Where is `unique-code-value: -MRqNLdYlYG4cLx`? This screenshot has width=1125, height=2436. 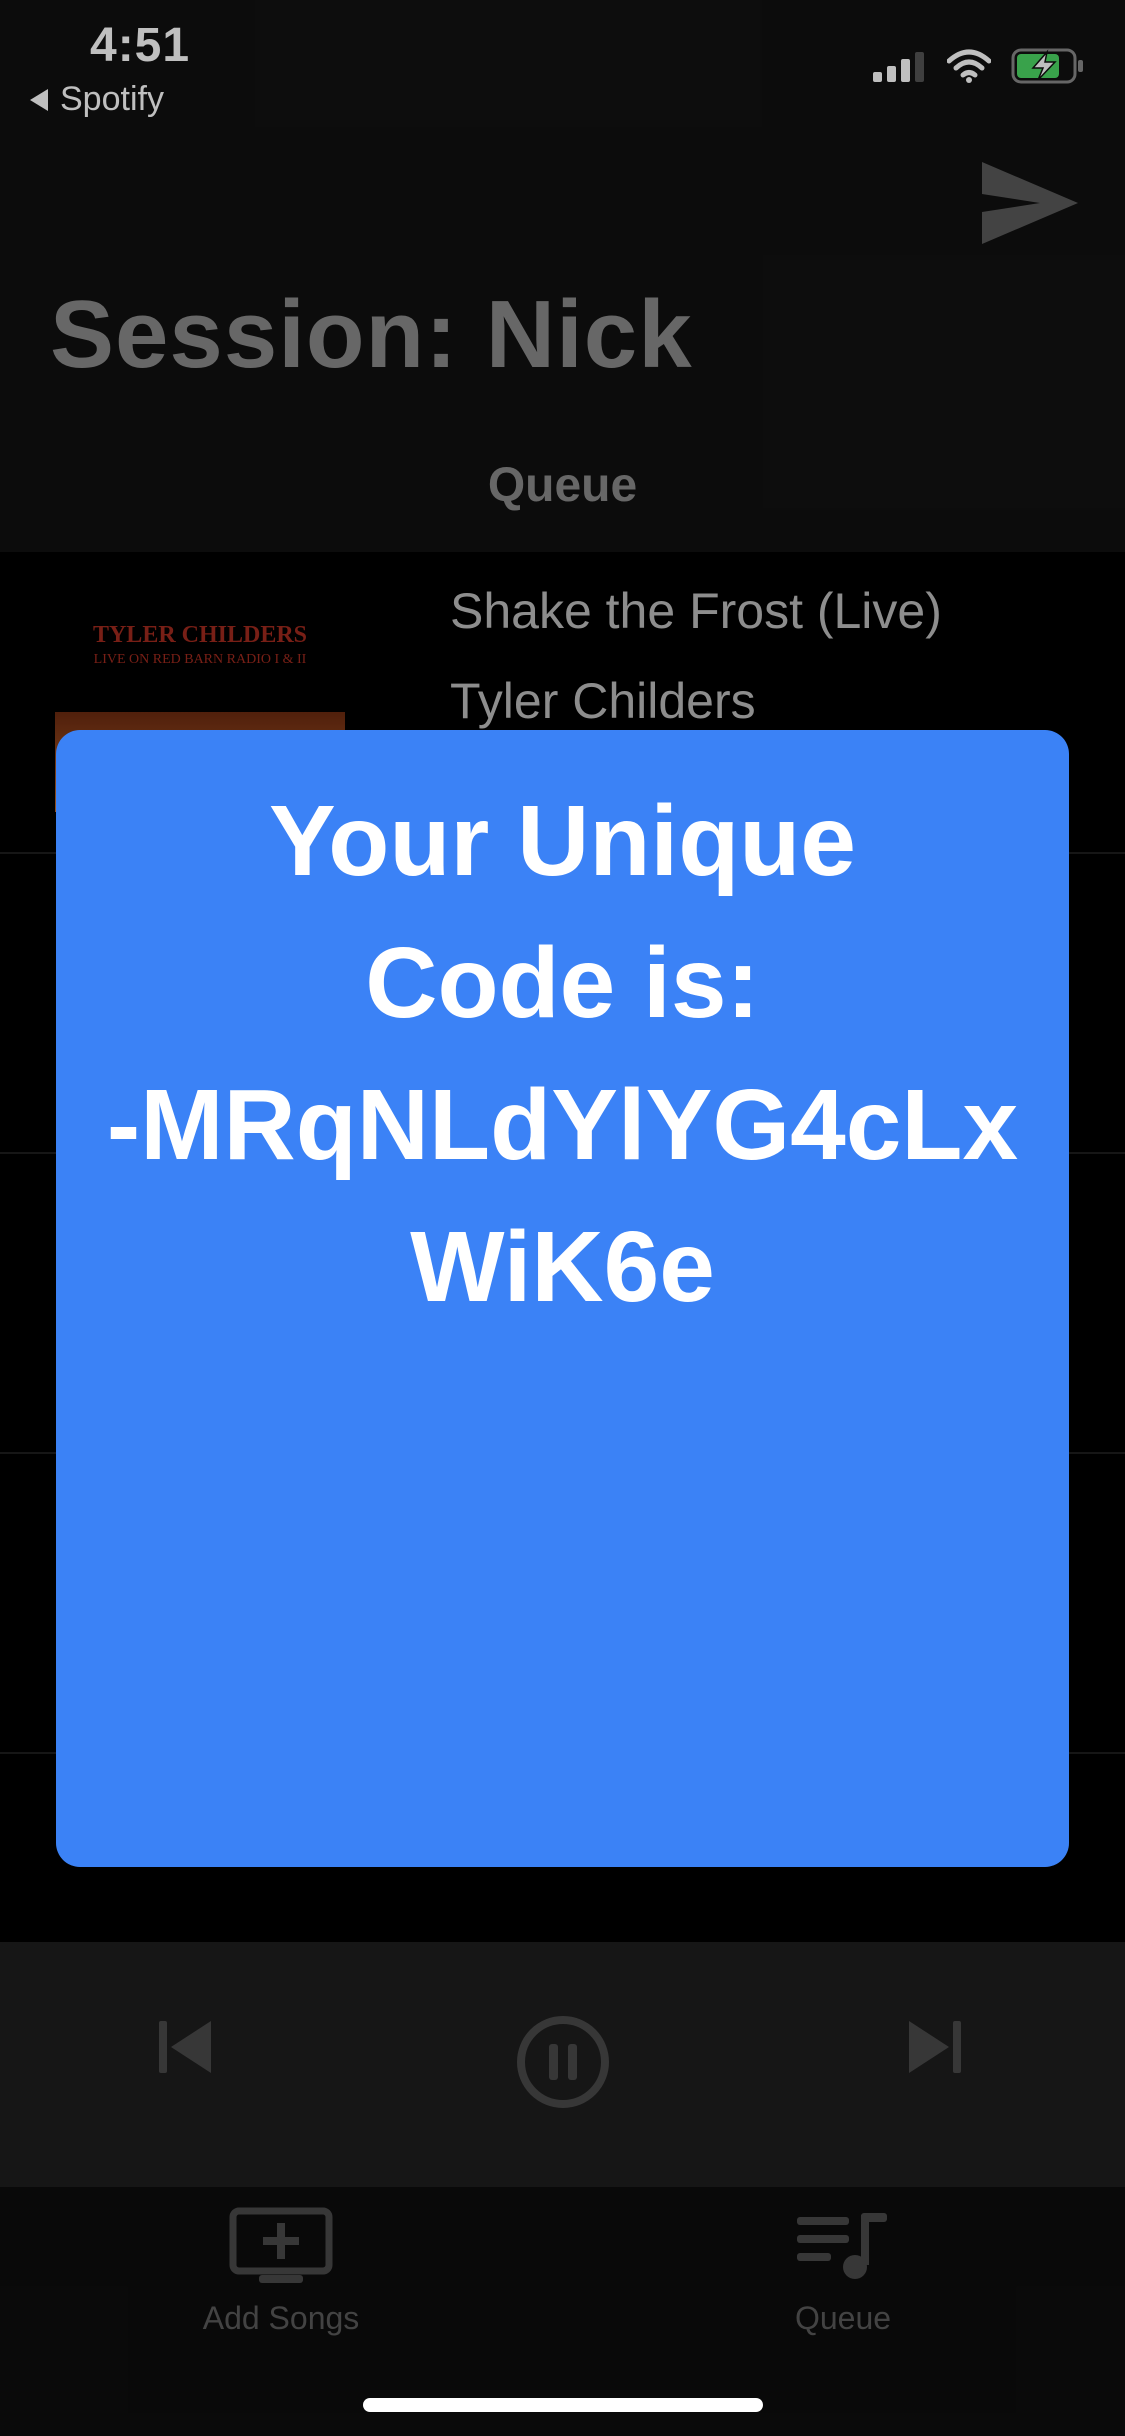
unique-code-value: -MRqNLdYlYG4cLx is located at coordinates (562, 1125).